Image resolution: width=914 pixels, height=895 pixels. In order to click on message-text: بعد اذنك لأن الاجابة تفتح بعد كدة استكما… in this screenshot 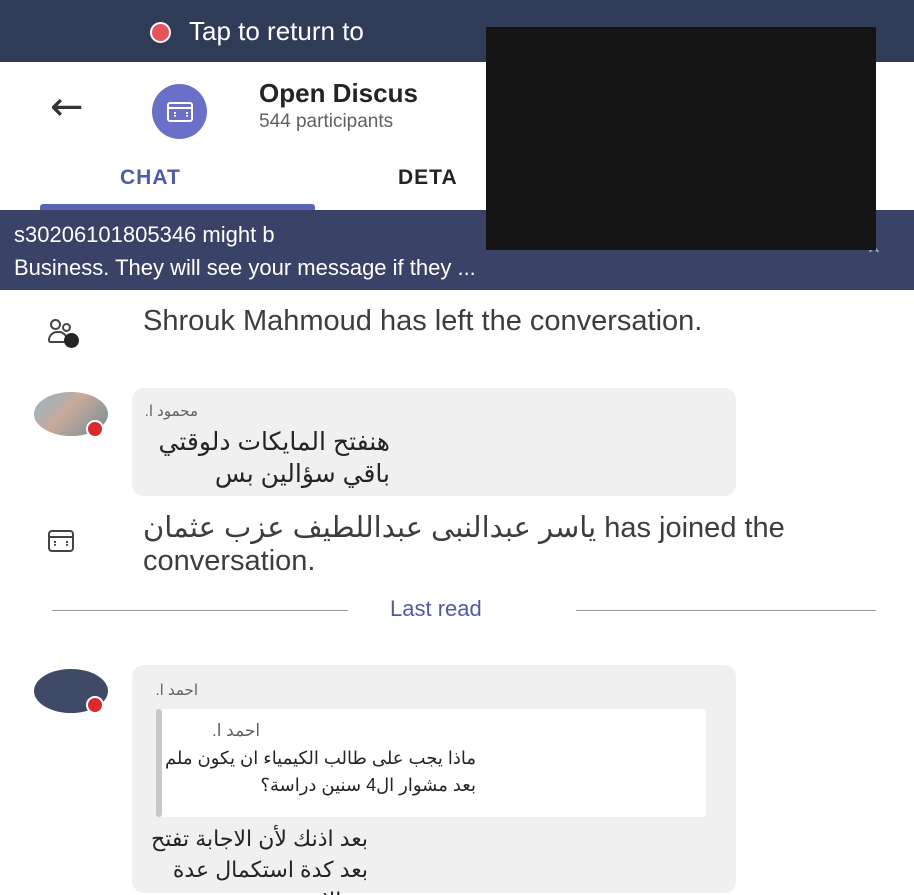, I will do `click(259, 860)`.